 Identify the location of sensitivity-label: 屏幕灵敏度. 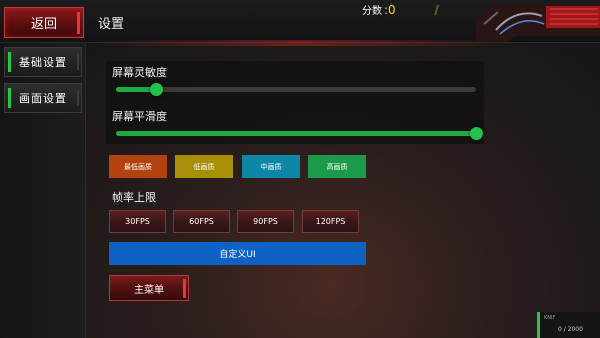
(139, 72).